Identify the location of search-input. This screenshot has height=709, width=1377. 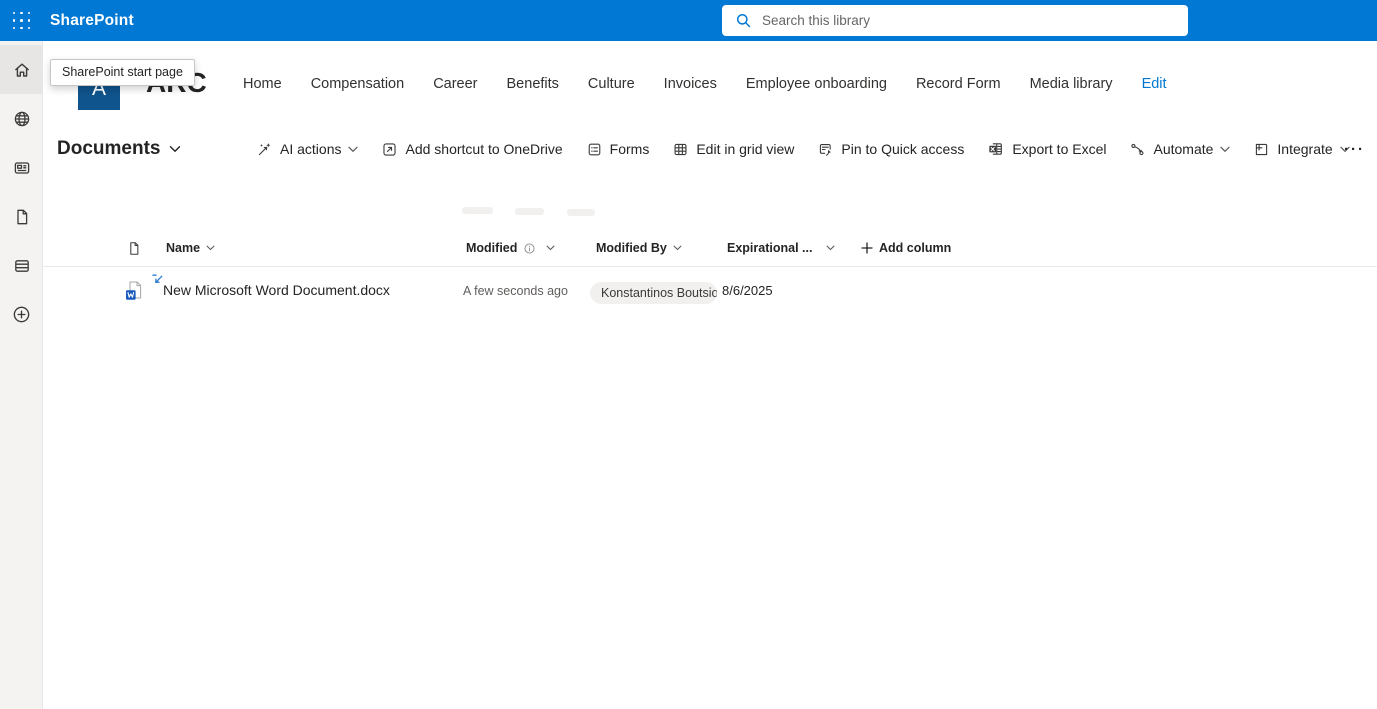
(975, 20).